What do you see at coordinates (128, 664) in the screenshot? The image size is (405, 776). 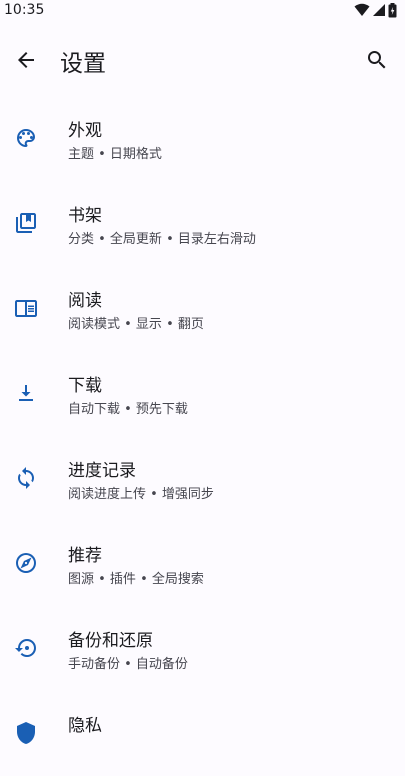 I see `settings-item-summary: 手动备份 • 自动备份` at bounding box center [128, 664].